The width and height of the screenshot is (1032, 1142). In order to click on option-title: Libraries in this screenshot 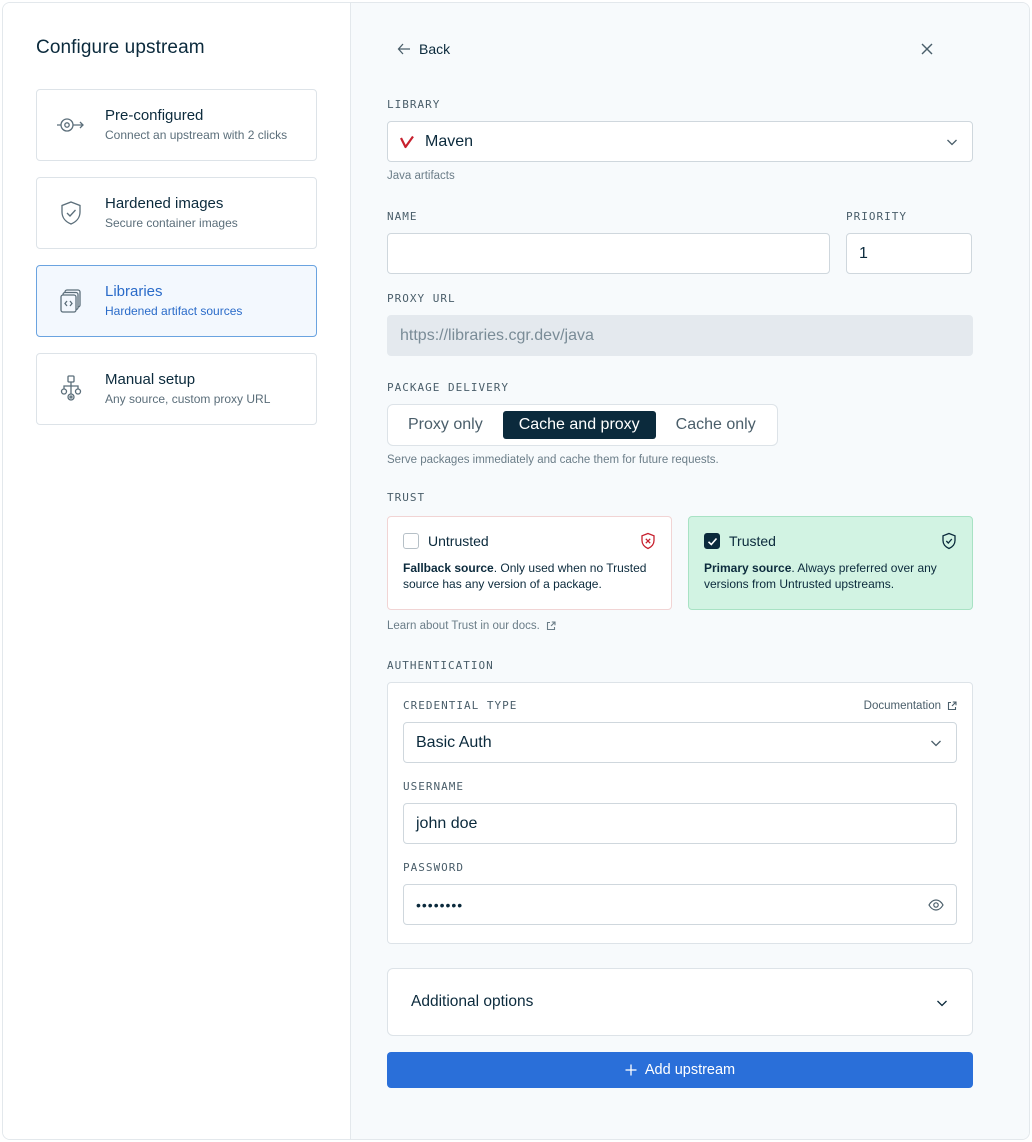, I will do `click(134, 291)`.